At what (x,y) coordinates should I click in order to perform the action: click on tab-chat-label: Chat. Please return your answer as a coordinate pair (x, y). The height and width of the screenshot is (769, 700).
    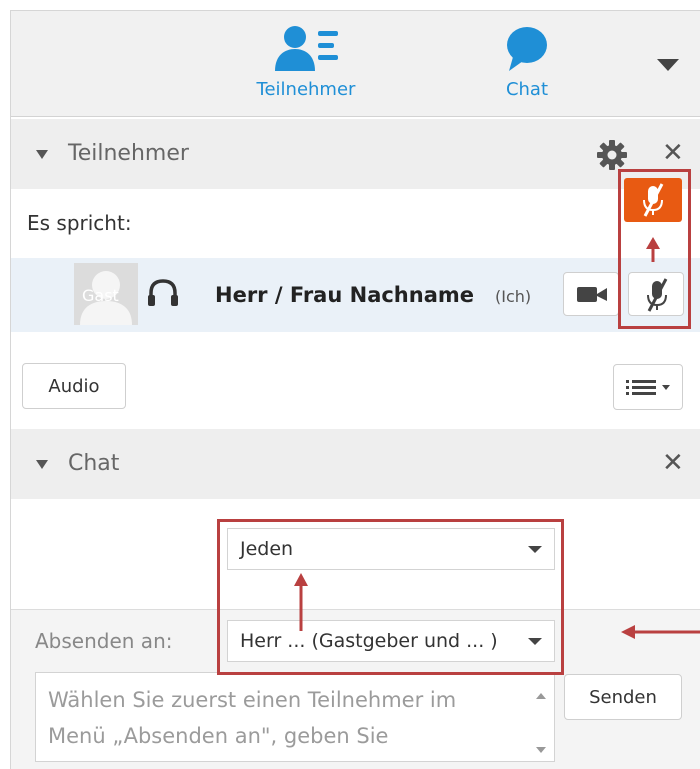
    Looking at the image, I should click on (527, 89).